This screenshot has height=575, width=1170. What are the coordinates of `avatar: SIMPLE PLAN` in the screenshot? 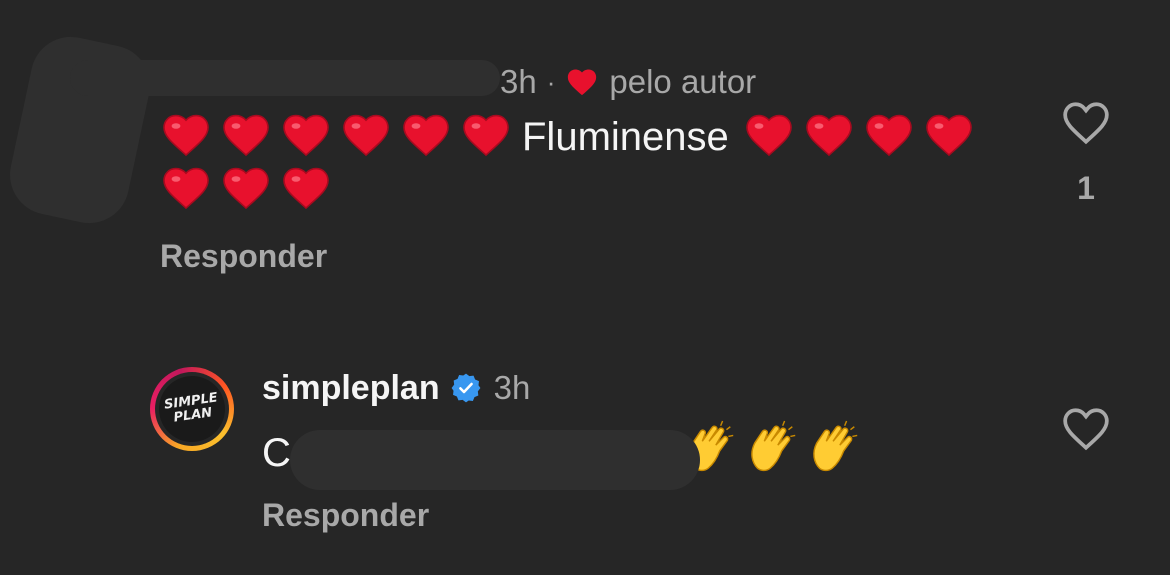 It's located at (192, 409).